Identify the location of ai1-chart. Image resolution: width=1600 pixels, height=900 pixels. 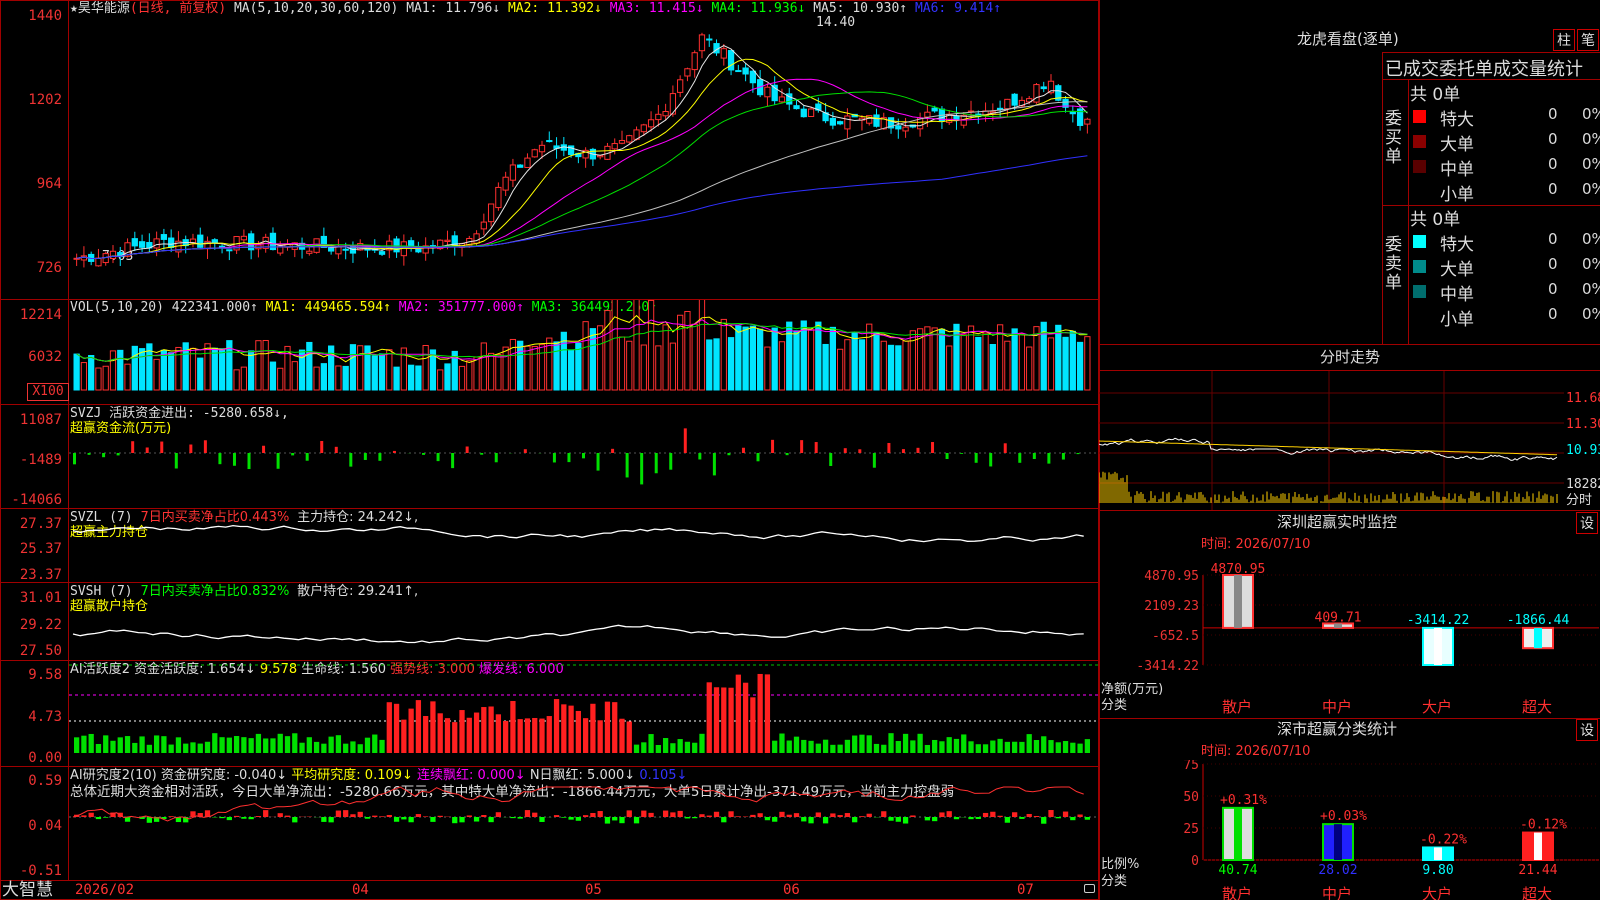
(584, 713).